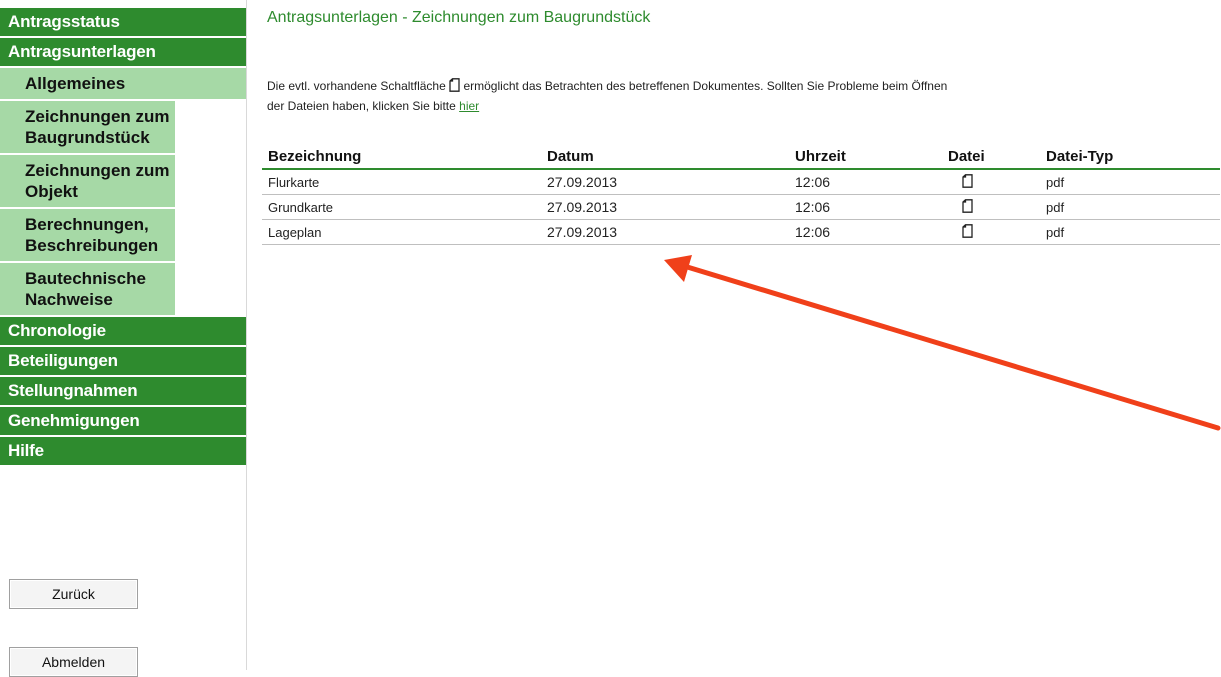  Describe the element at coordinates (865, 157) in the screenshot. I see `column-header-uhrzeit: Uhrzeit` at that location.